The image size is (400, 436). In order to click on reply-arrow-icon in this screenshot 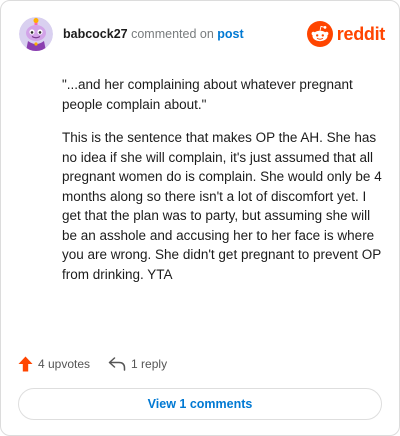, I will do `click(117, 364)`.